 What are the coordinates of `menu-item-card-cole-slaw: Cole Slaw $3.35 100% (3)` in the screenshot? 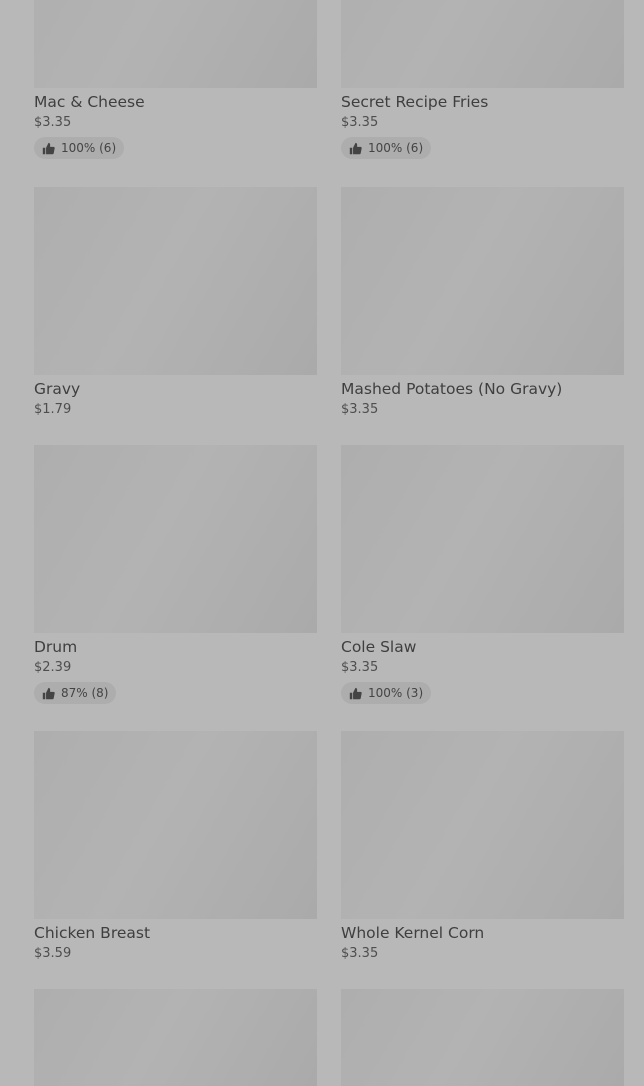 It's located at (482, 574).